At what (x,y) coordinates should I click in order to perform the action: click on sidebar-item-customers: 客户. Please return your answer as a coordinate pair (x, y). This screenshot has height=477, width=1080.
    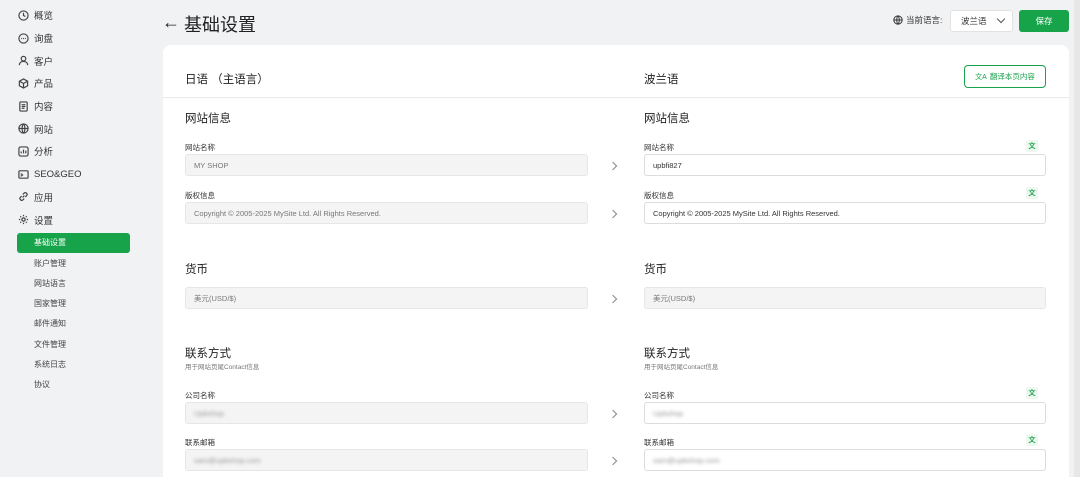
    Looking at the image, I should click on (75, 60).